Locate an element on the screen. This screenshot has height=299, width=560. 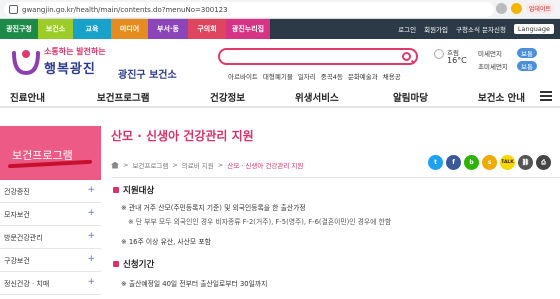
kakaostory-icon: s is located at coordinates (489, 162).